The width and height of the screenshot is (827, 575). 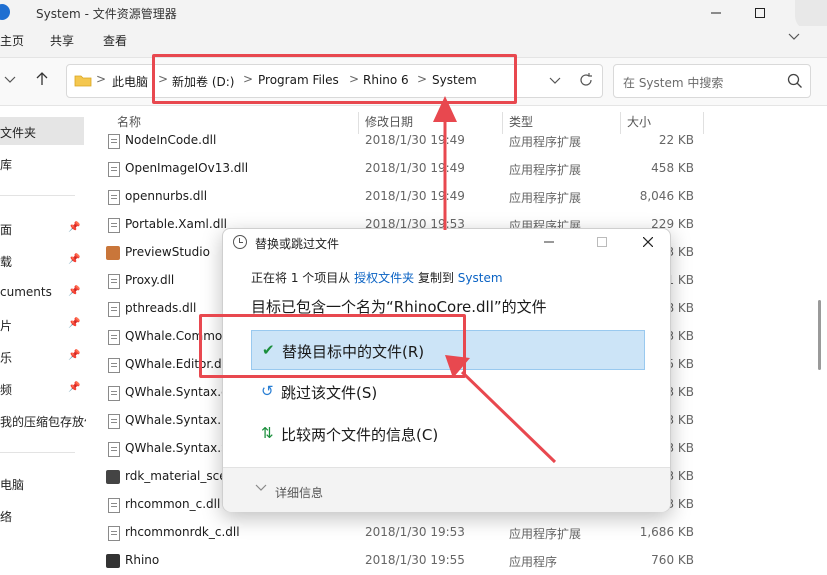 I want to click on breadcrumb-this-pc: 此电脑, so click(x=130, y=81).